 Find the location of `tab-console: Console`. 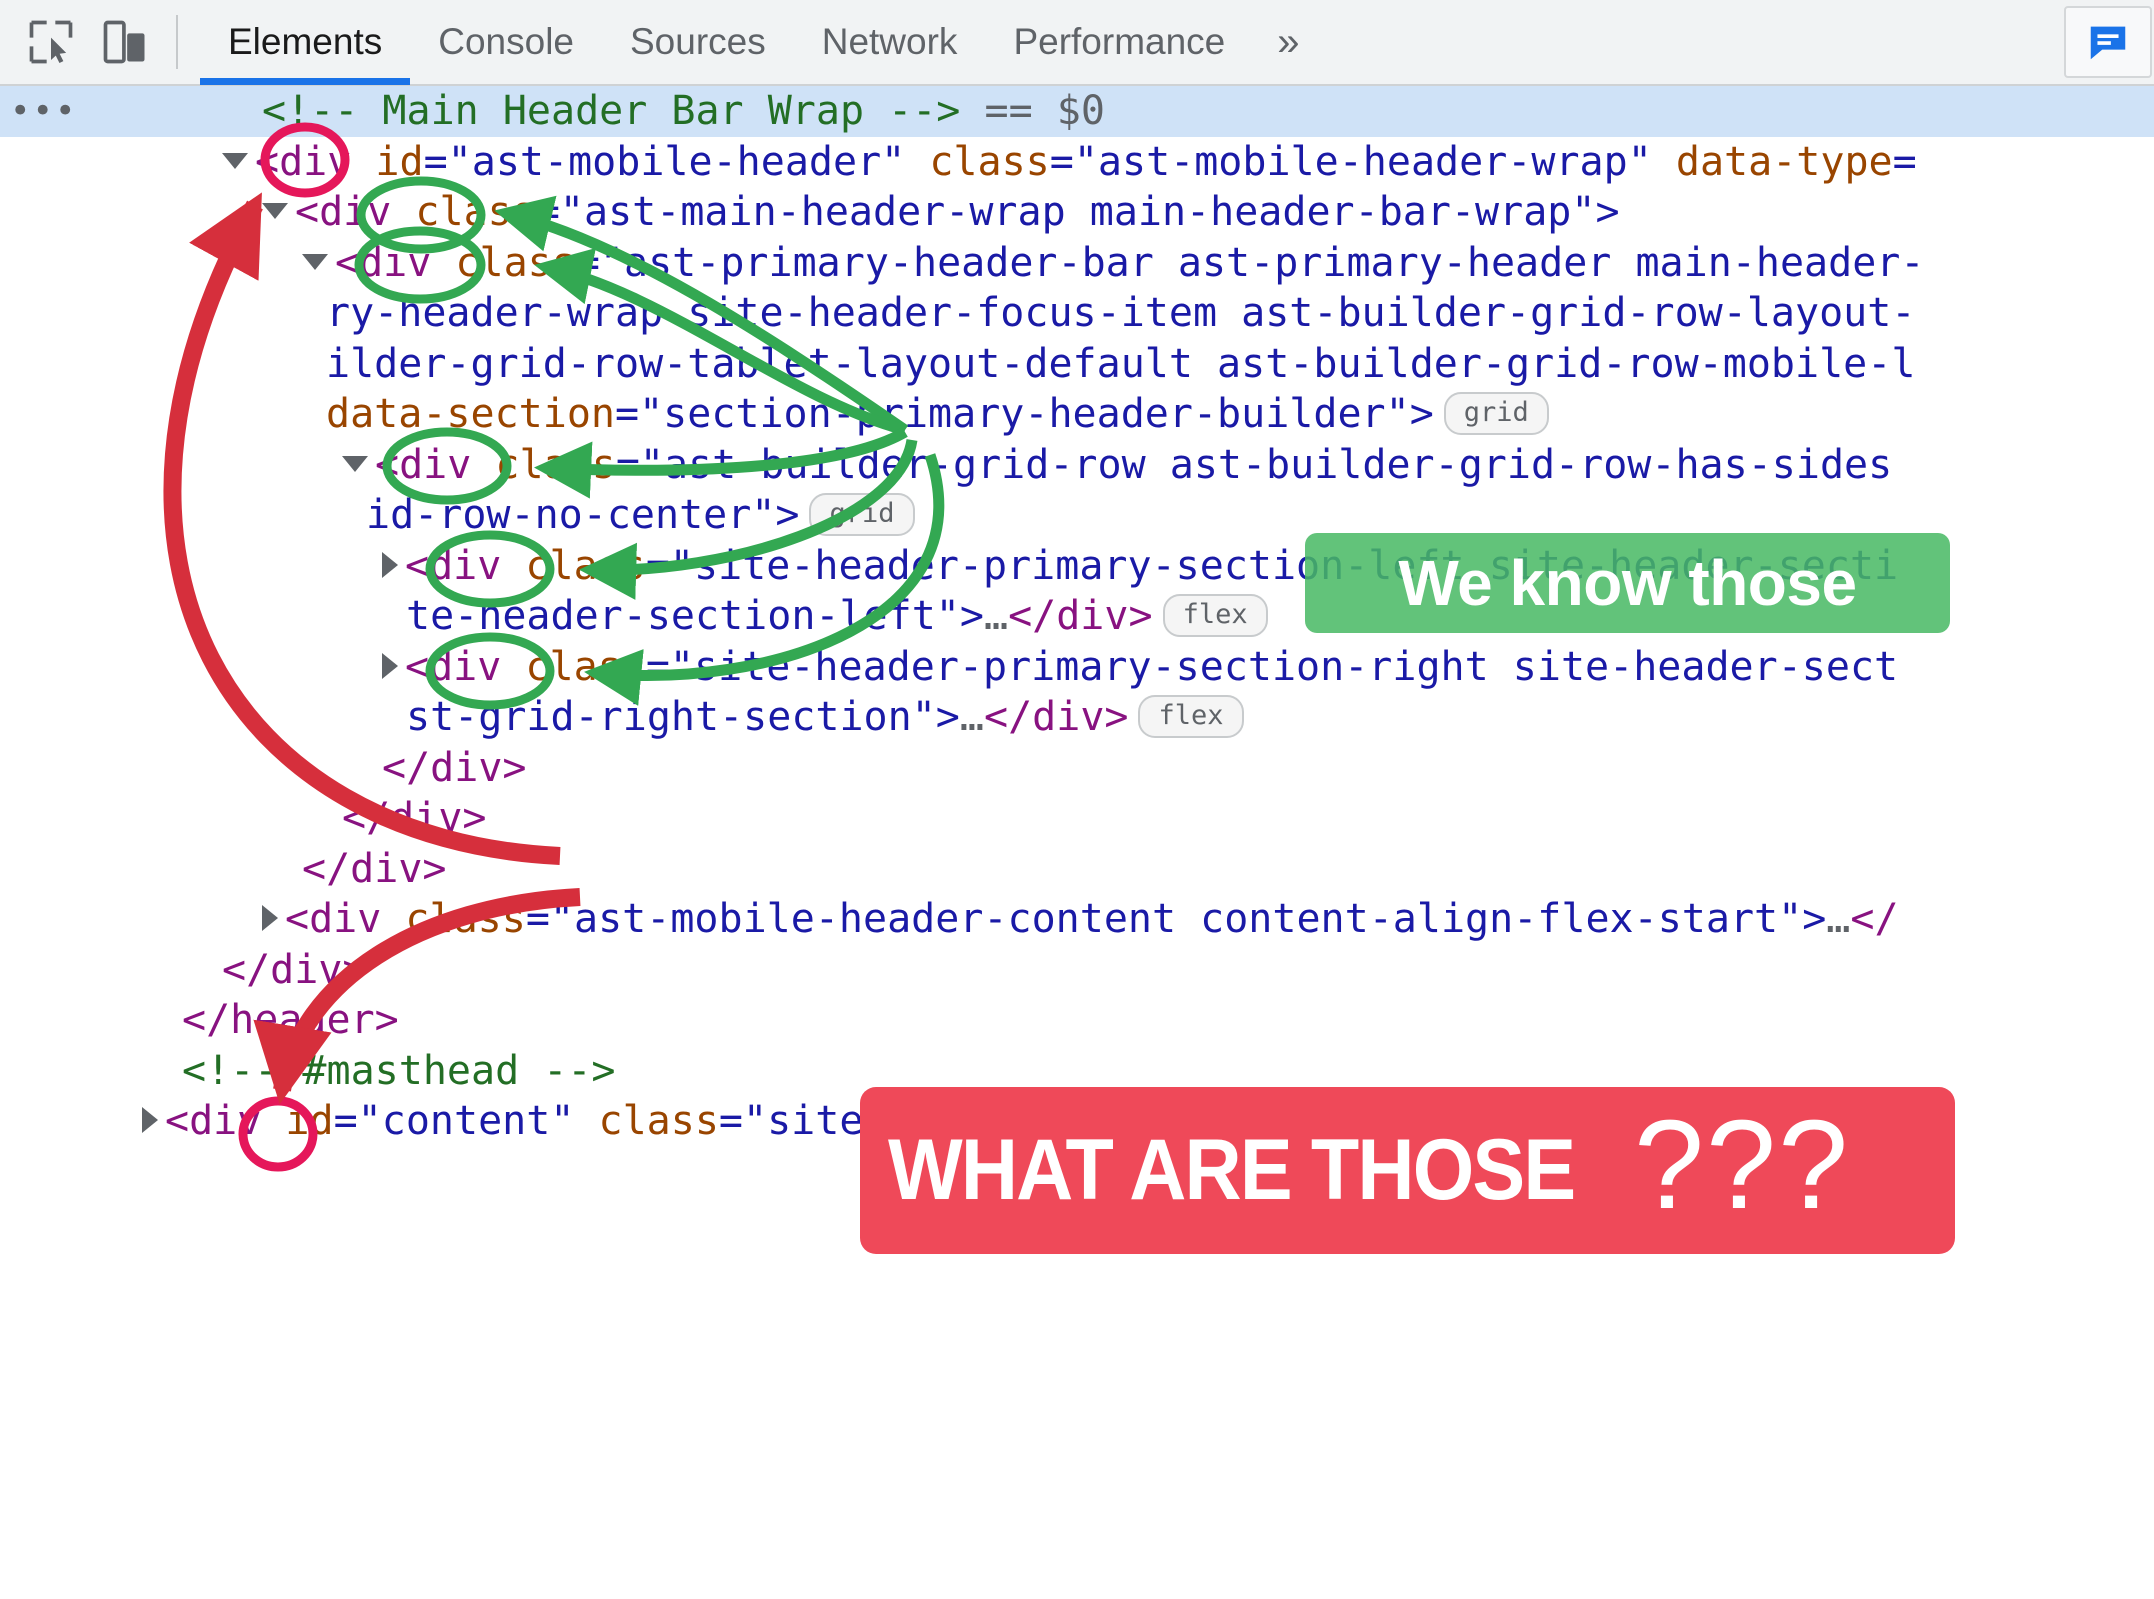

tab-console: Console is located at coordinates (506, 42).